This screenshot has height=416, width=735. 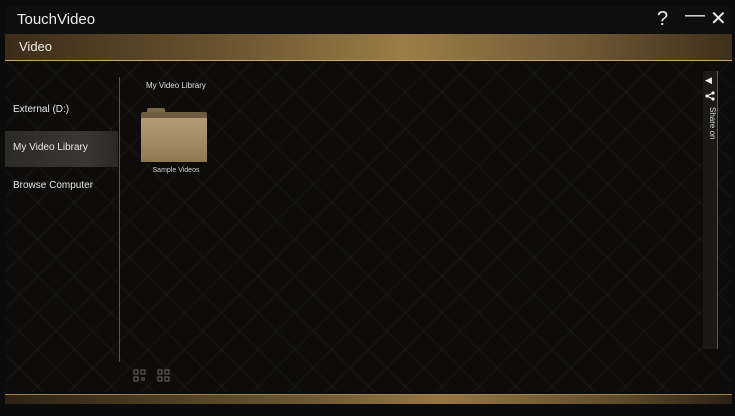 I want to click on sidebar-item-label: External (D:), so click(x=41, y=109).